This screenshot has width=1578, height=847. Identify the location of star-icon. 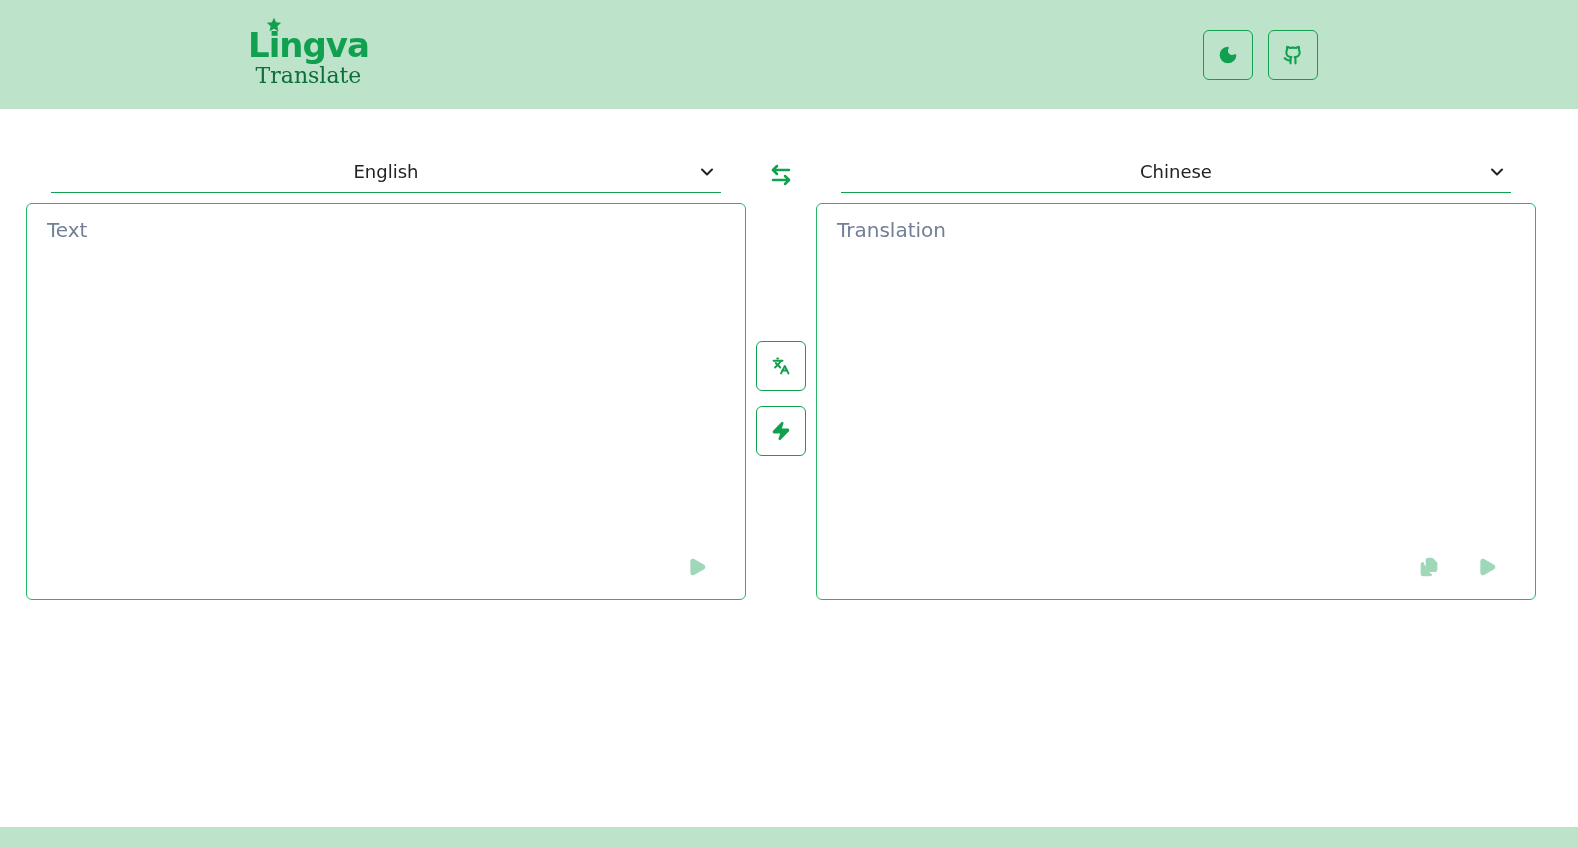
(274, 24).